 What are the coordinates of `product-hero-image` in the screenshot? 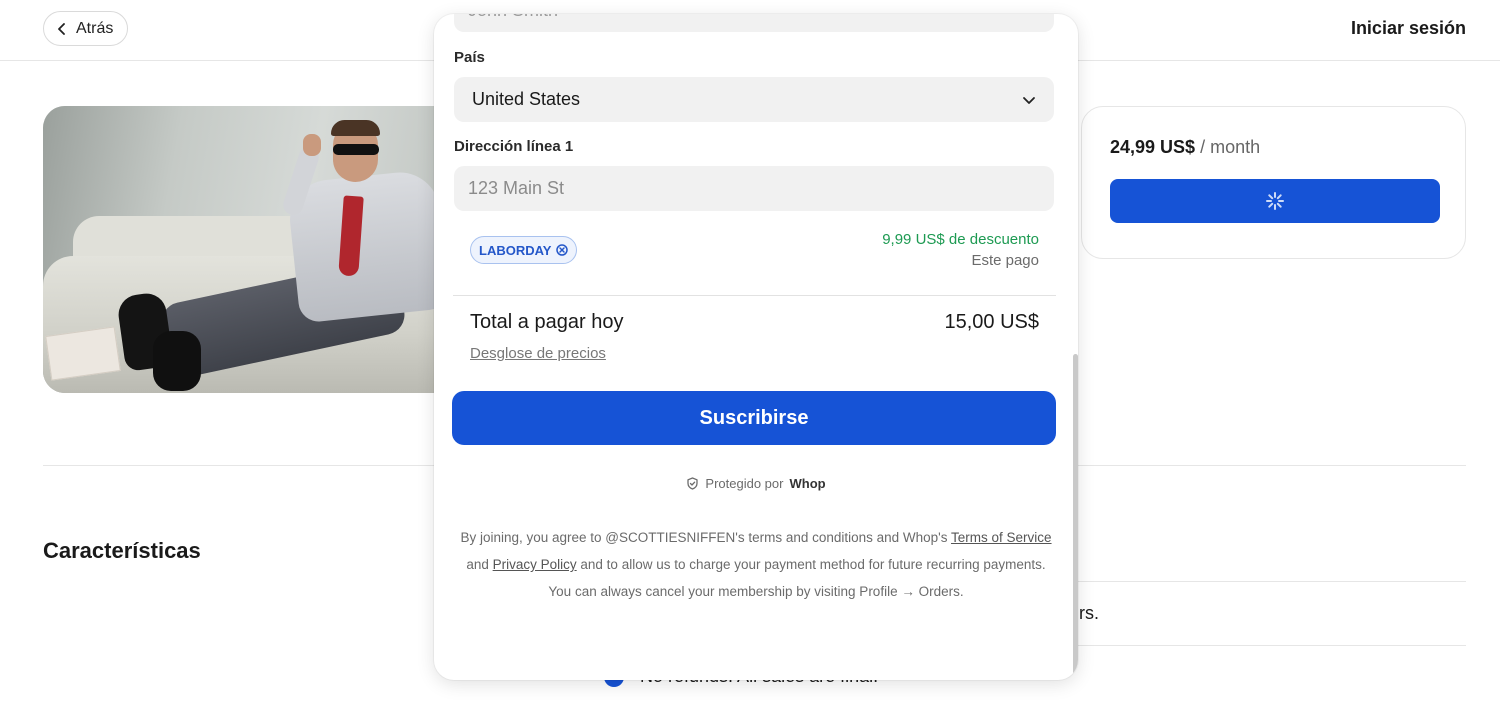 It's located at (253, 249).